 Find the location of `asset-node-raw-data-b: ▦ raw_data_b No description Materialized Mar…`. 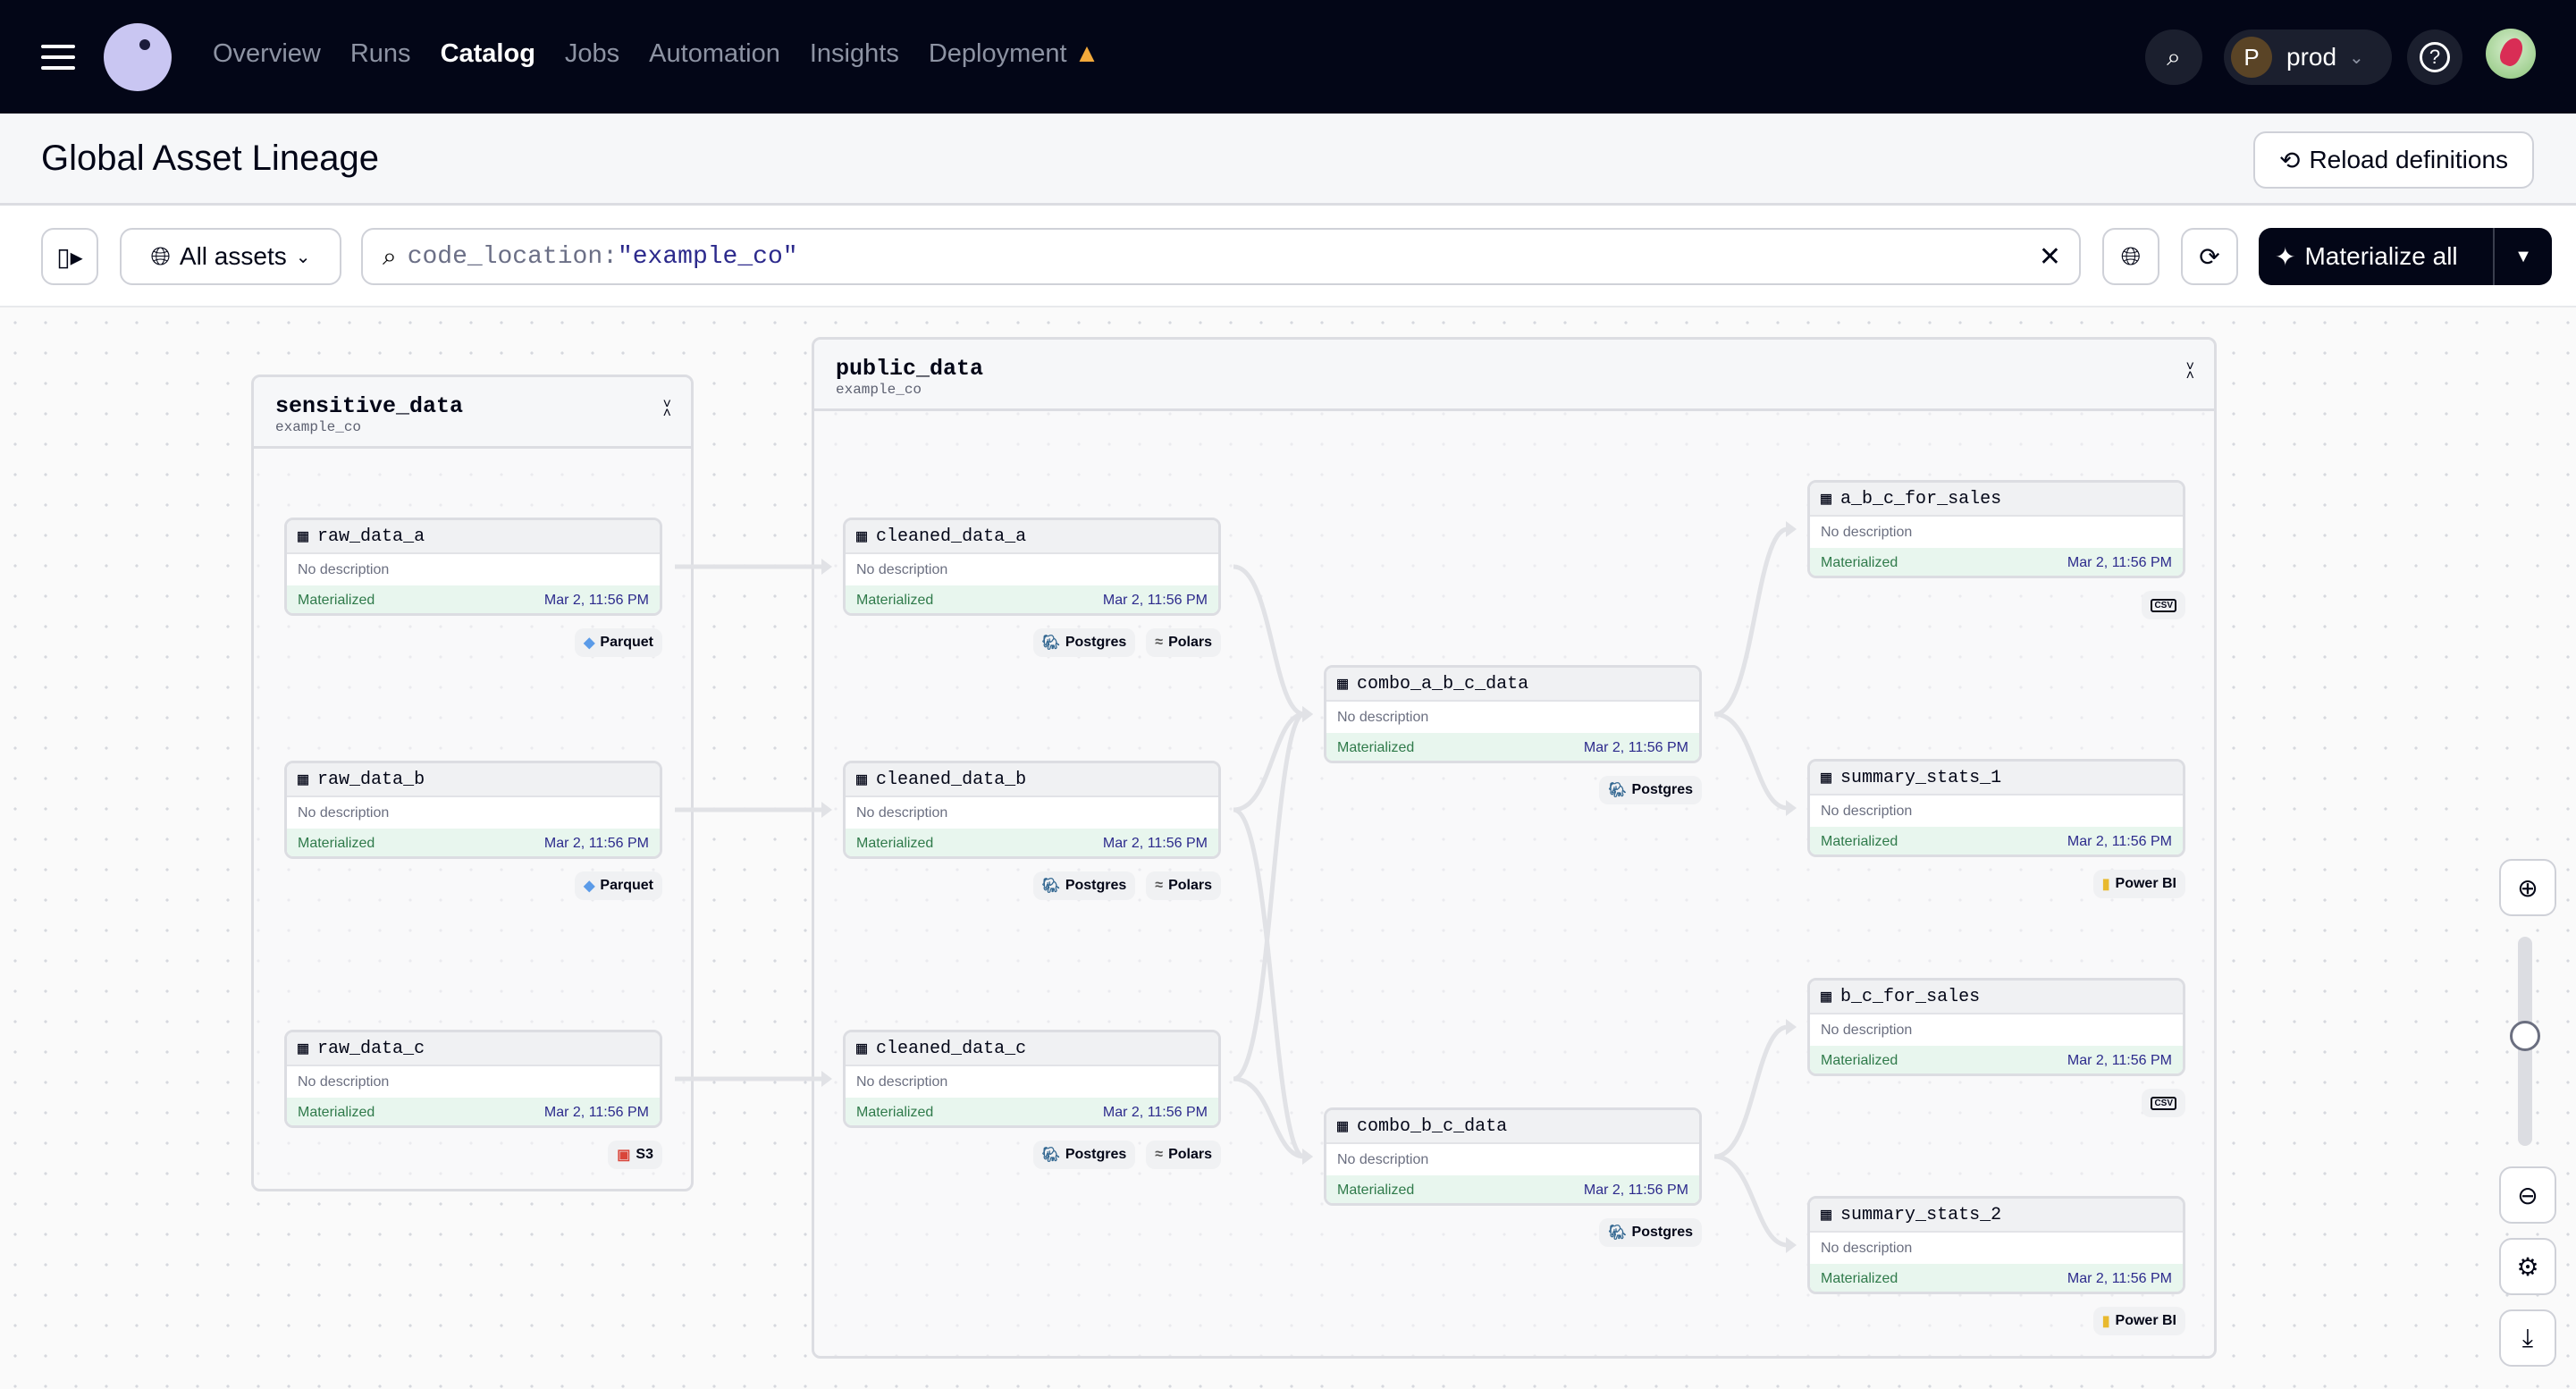

asset-node-raw-data-b: ▦ raw_data_b No description Materialized Mar… is located at coordinates (473, 810).